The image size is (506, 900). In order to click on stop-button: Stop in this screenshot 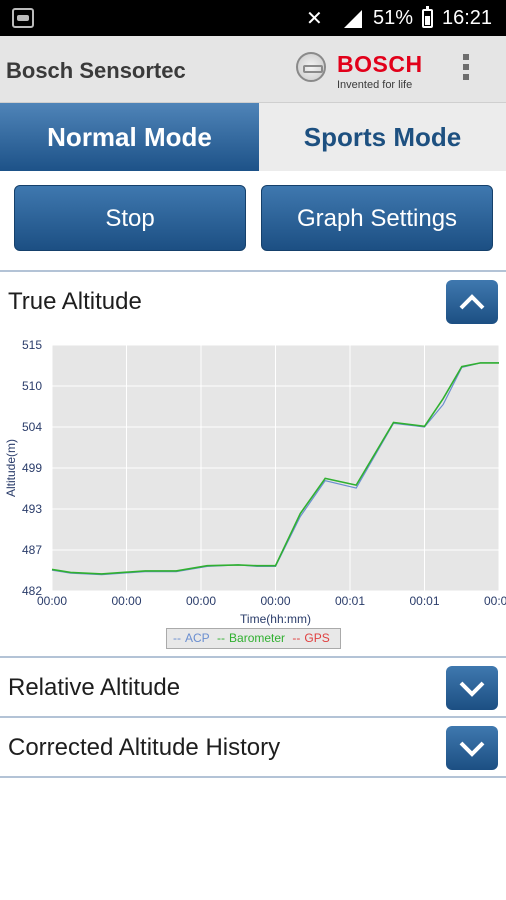, I will do `click(130, 218)`.